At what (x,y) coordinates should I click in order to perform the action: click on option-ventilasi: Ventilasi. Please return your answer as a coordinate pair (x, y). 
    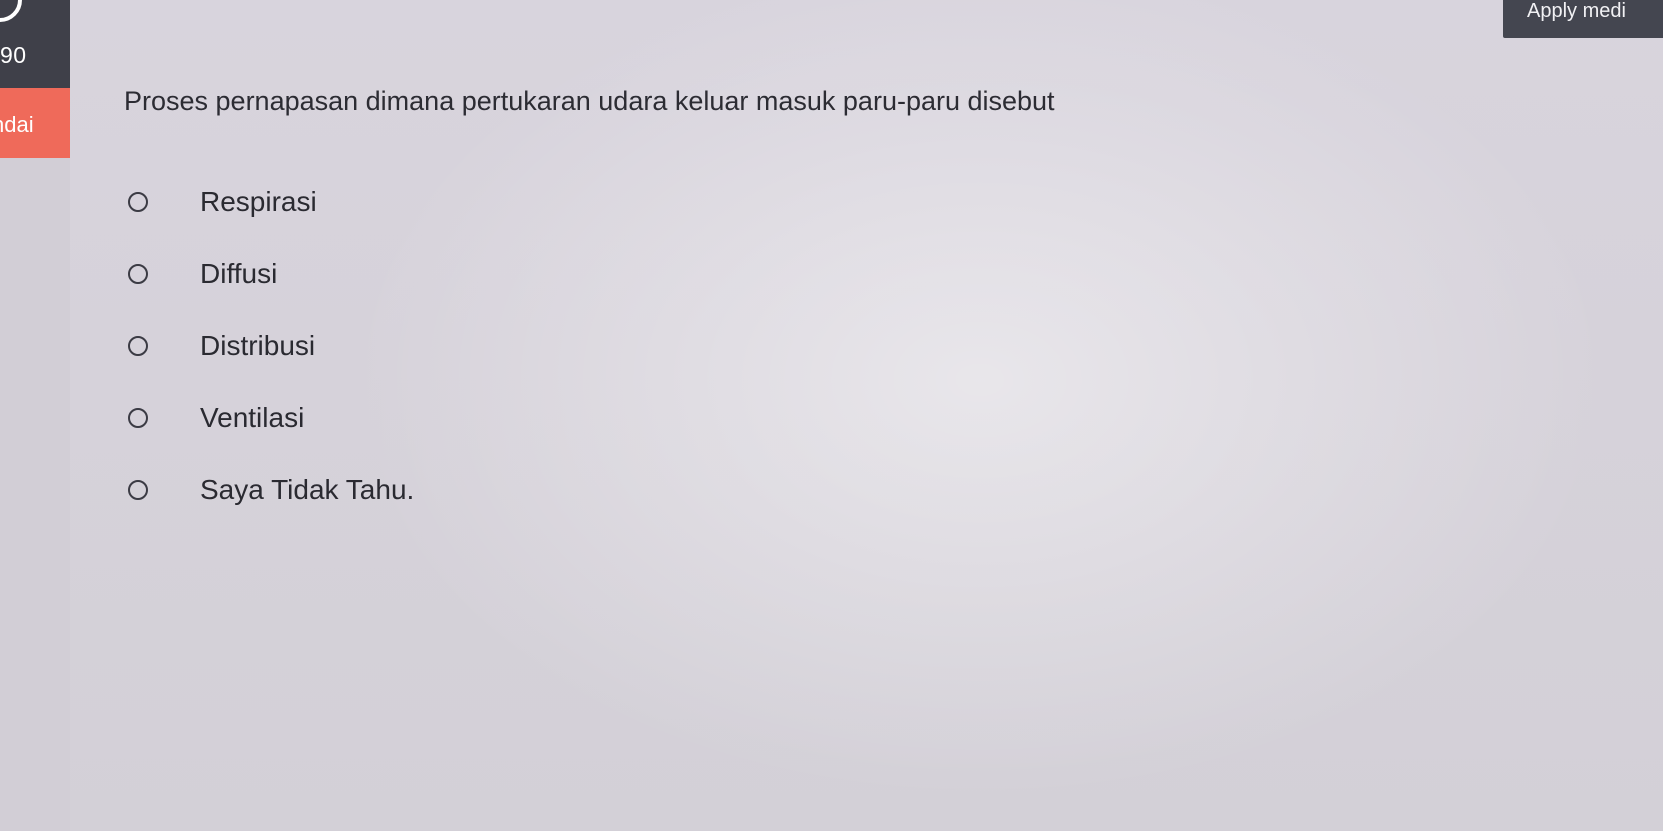
    Looking at the image, I should click on (271, 418).